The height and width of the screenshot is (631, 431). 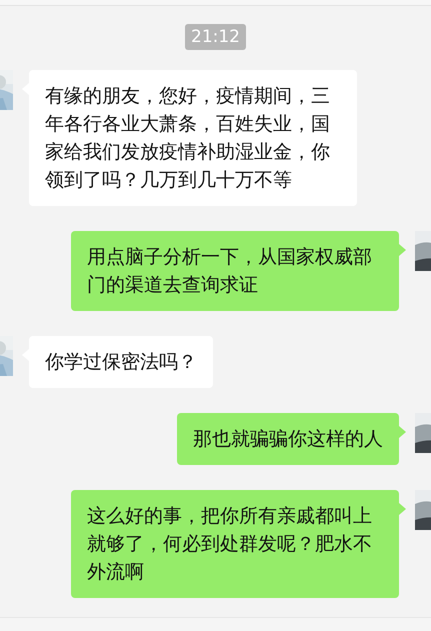 What do you see at coordinates (288, 439) in the screenshot?
I see `message-bubble: 那也就骗骗你这样的人` at bounding box center [288, 439].